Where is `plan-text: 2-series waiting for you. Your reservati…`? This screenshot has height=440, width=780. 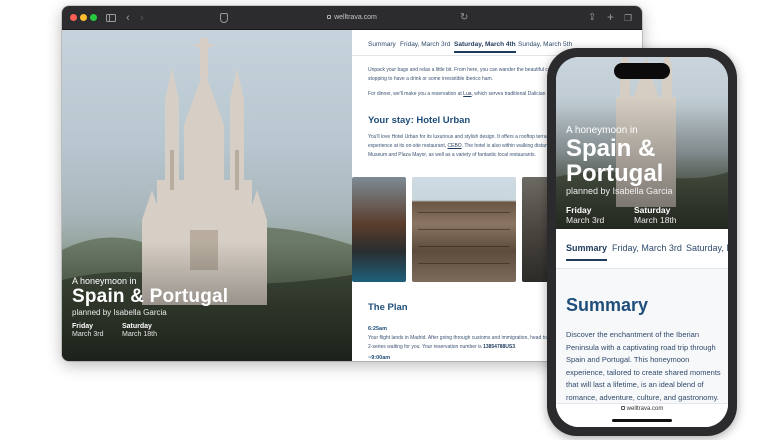 plan-text: 2-series waiting for you. Your reservati… is located at coordinates (426, 347).